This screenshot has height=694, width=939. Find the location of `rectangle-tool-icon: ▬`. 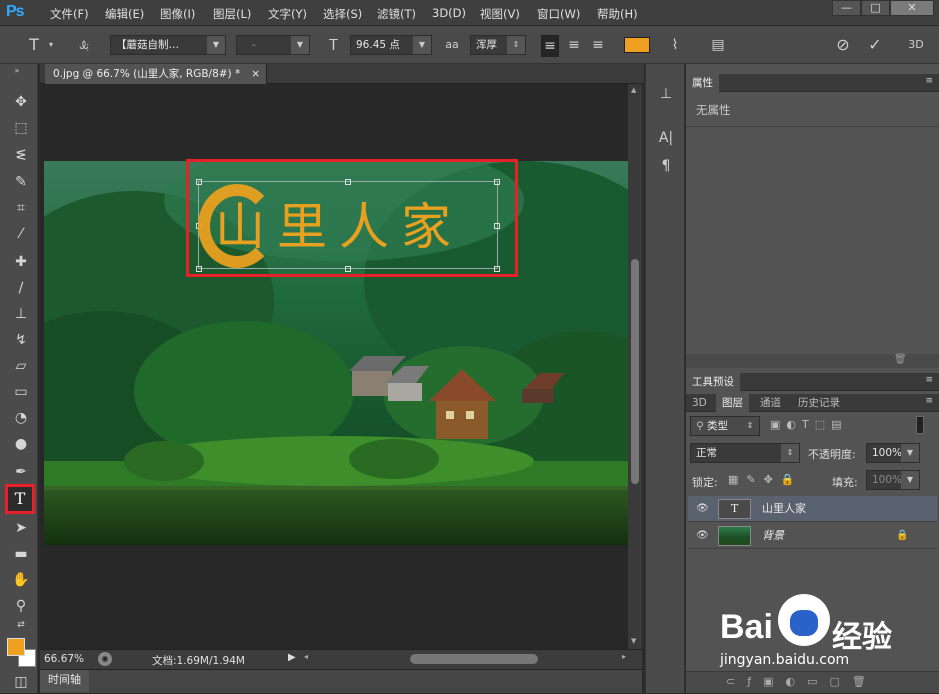

rectangle-tool-icon: ▬ is located at coordinates (21, 554).